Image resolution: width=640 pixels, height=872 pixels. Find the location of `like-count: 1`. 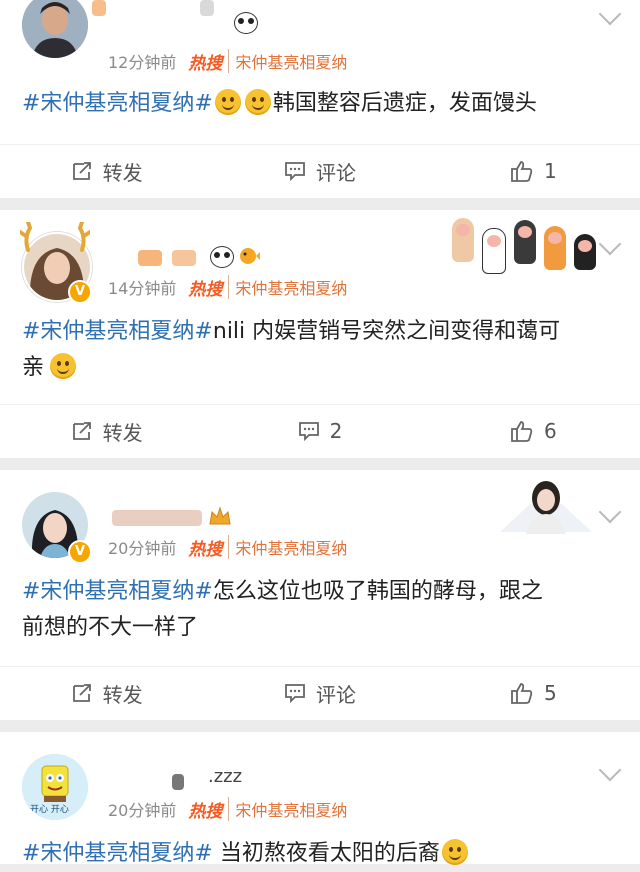

like-count: 1 is located at coordinates (550, 171).